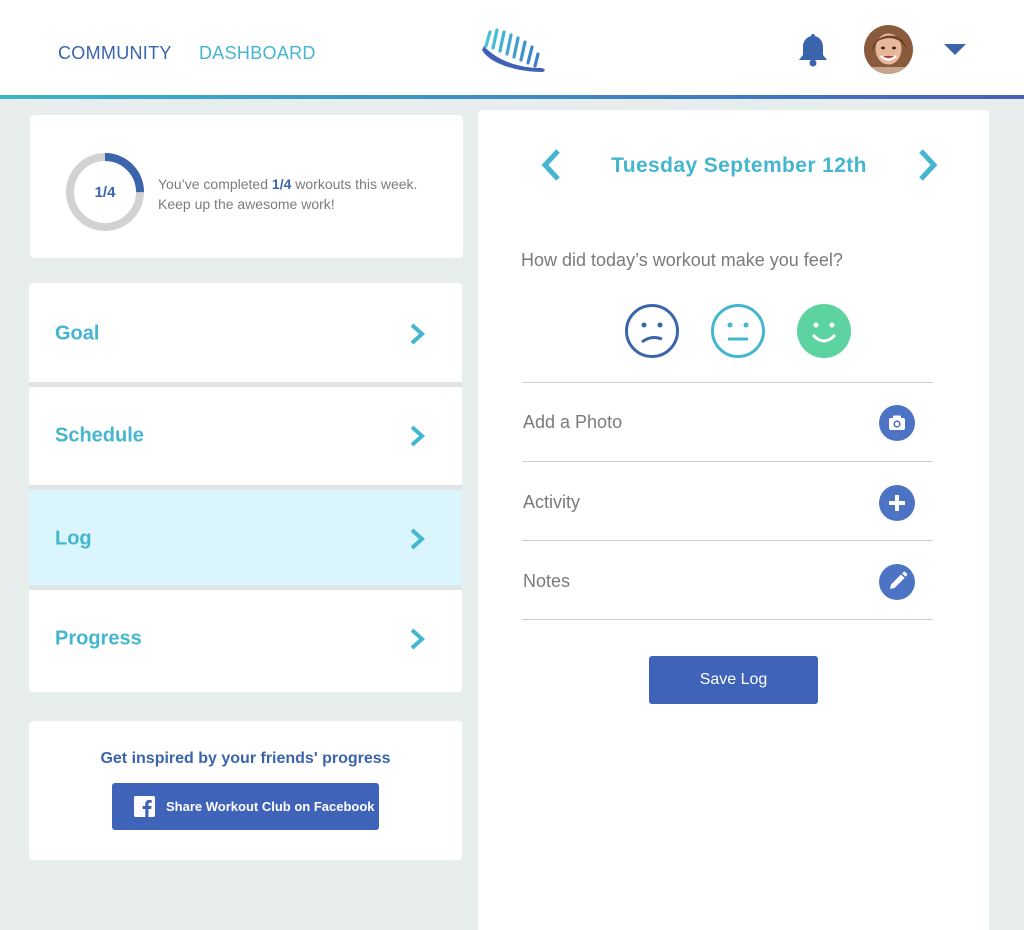 This screenshot has height=930, width=1024. What do you see at coordinates (245, 436) in the screenshot?
I see `menu-item-schedule: Schedule` at bounding box center [245, 436].